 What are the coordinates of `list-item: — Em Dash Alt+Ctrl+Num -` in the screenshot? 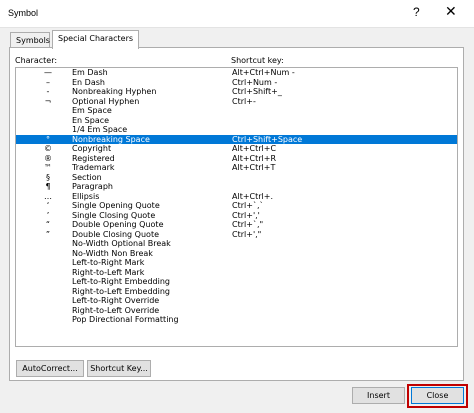 It's located at (236, 73).